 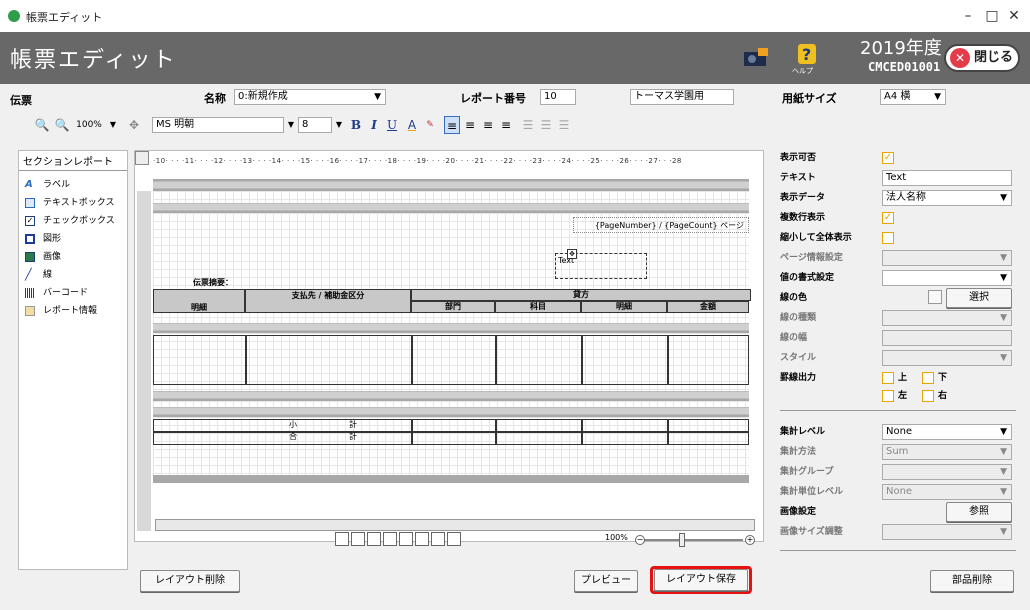 What do you see at coordinates (606, 581) in the screenshot?
I see `preview-button: プレビュー` at bounding box center [606, 581].